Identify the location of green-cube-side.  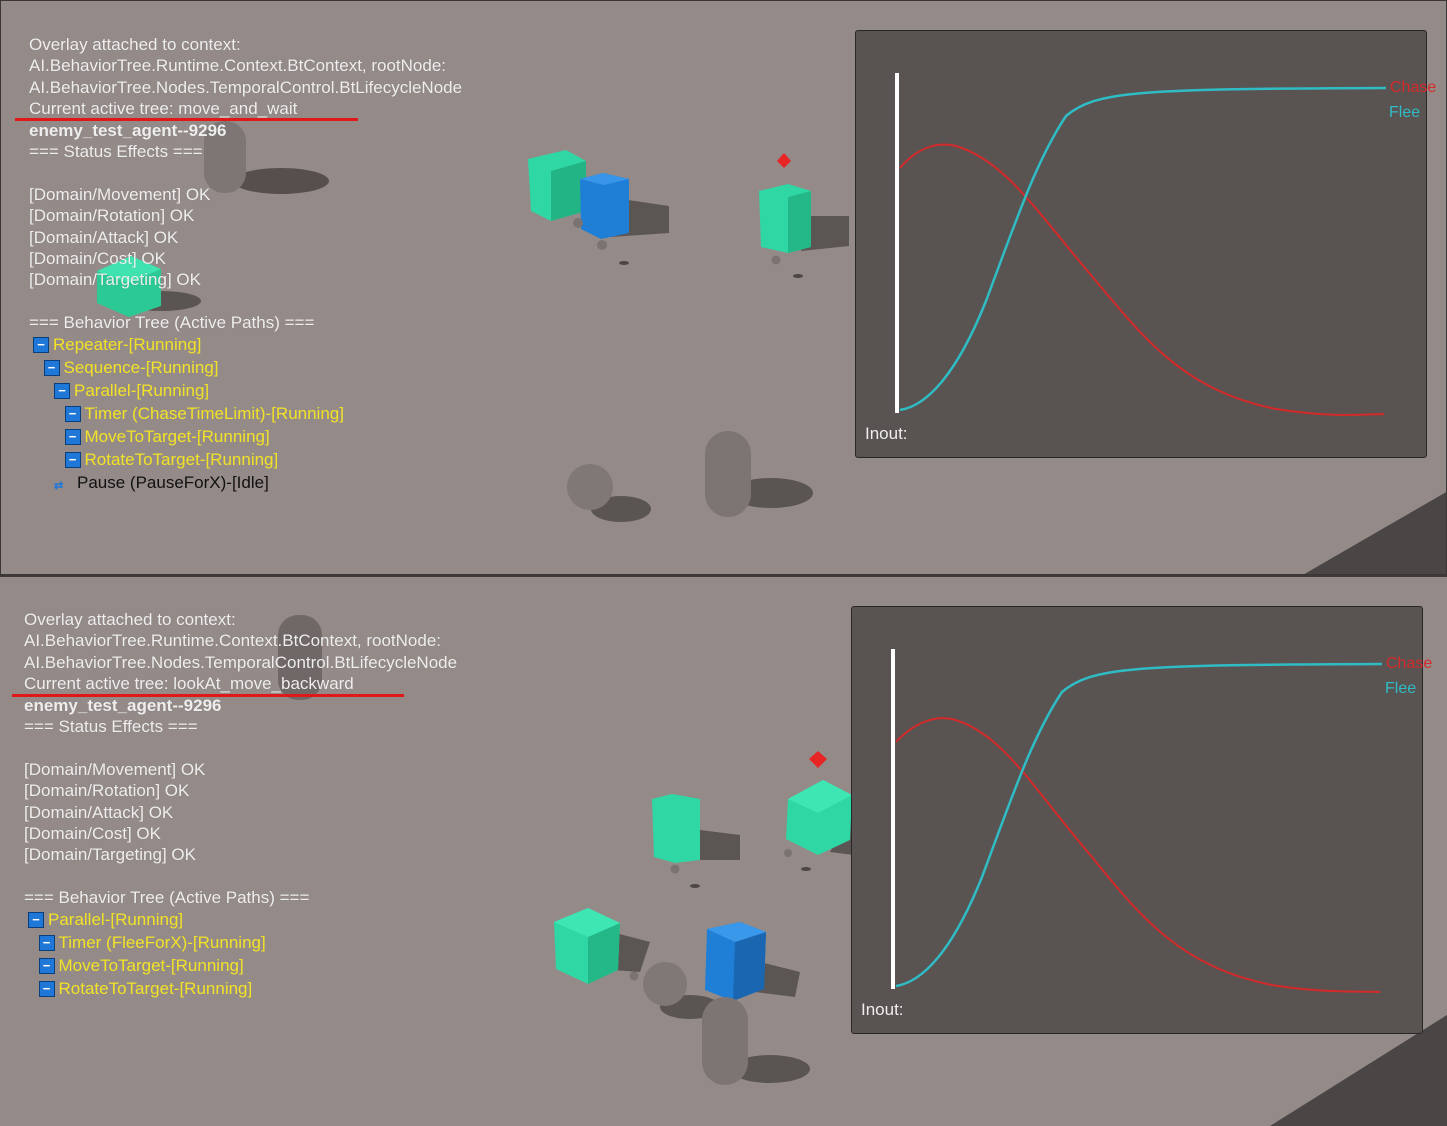
(799, 222).